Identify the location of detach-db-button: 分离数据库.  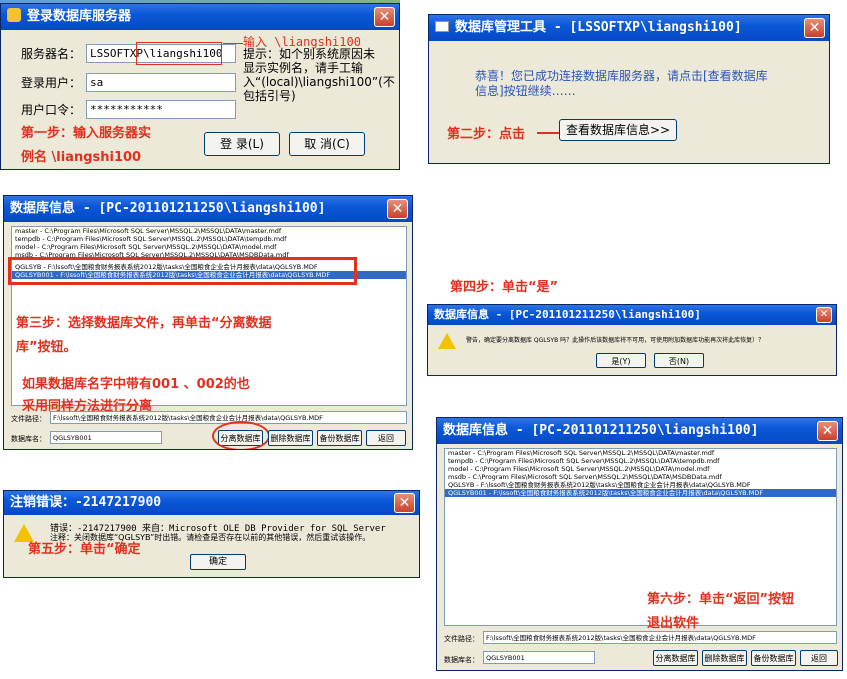
(675, 658).